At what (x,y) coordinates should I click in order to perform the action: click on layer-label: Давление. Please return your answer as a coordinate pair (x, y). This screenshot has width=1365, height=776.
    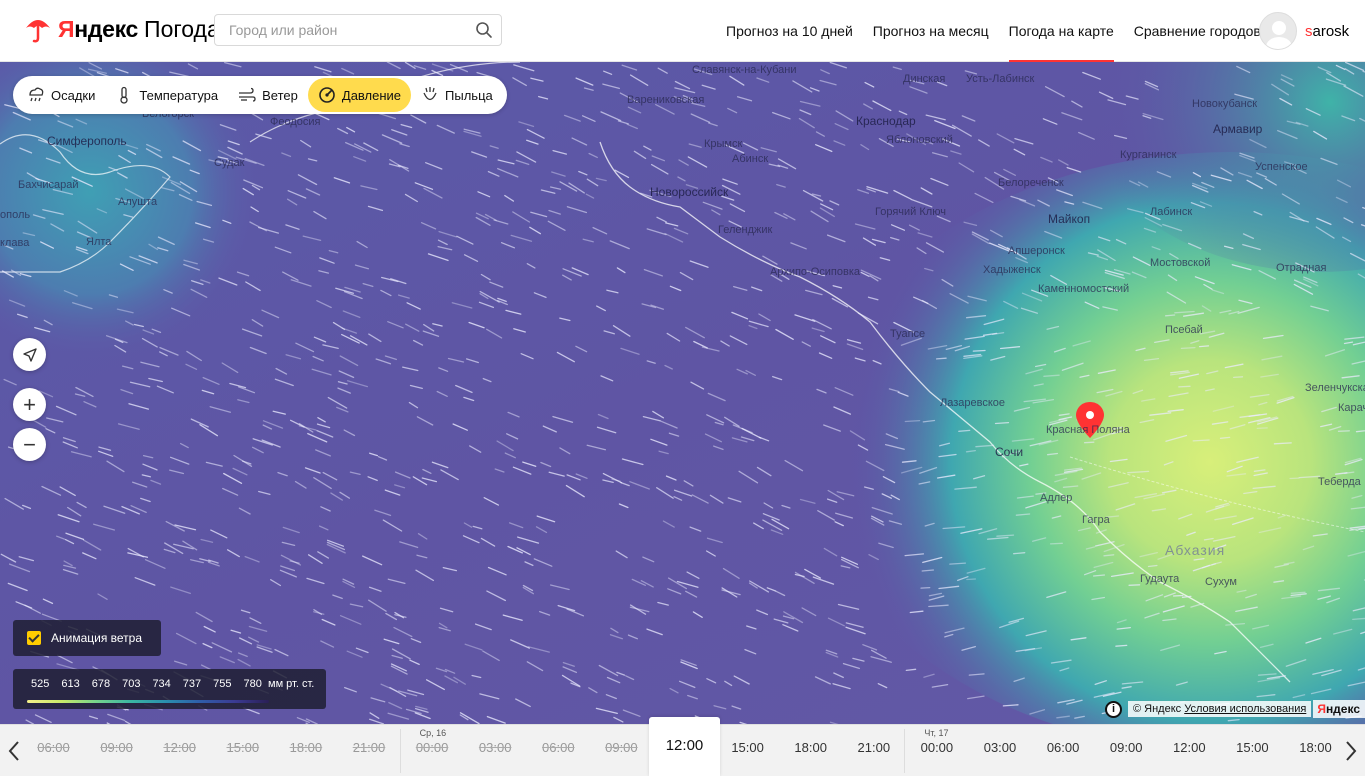
    Looking at the image, I should click on (371, 95).